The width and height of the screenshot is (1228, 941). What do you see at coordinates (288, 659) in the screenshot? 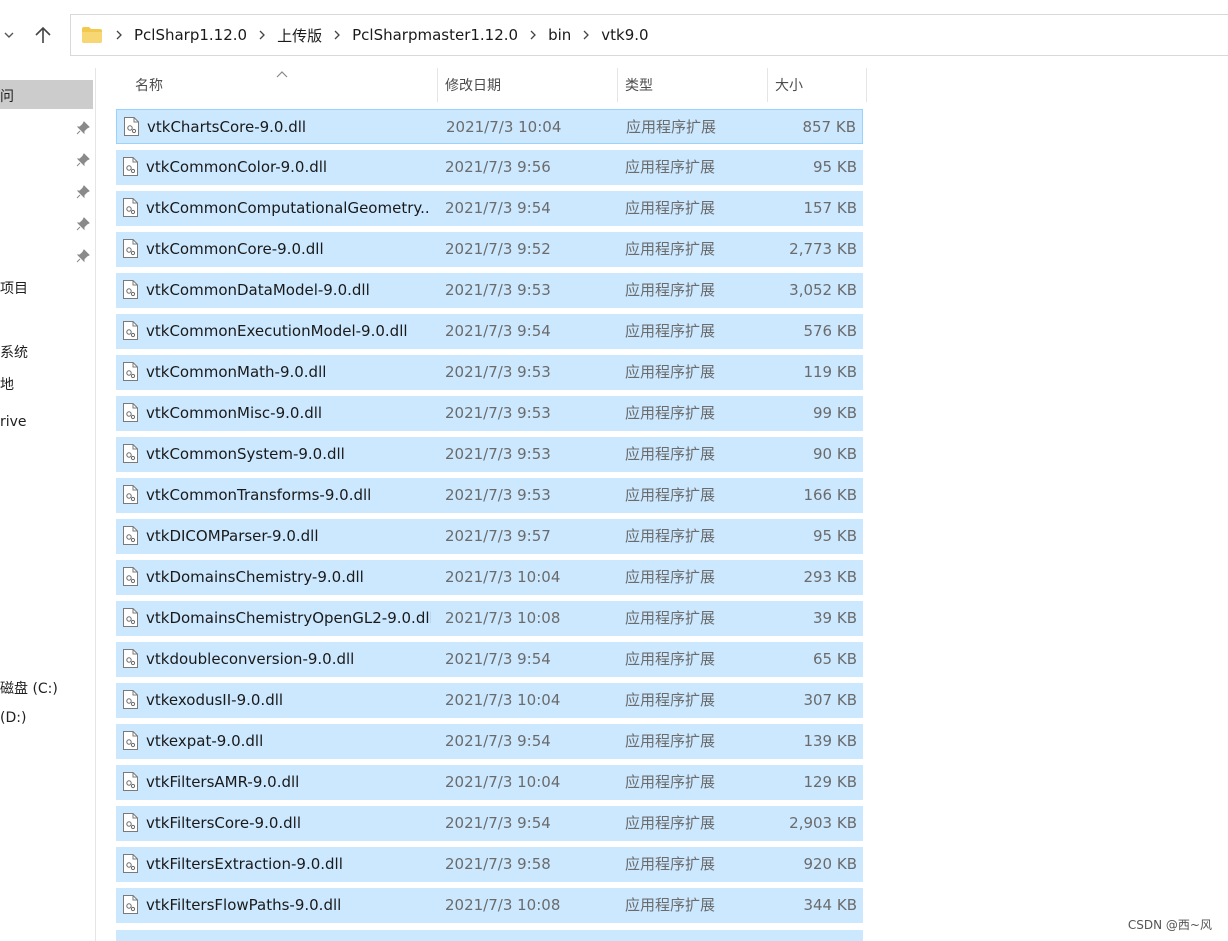
I see `file-name: vtkdoubleconversion-9.0.dll` at bounding box center [288, 659].